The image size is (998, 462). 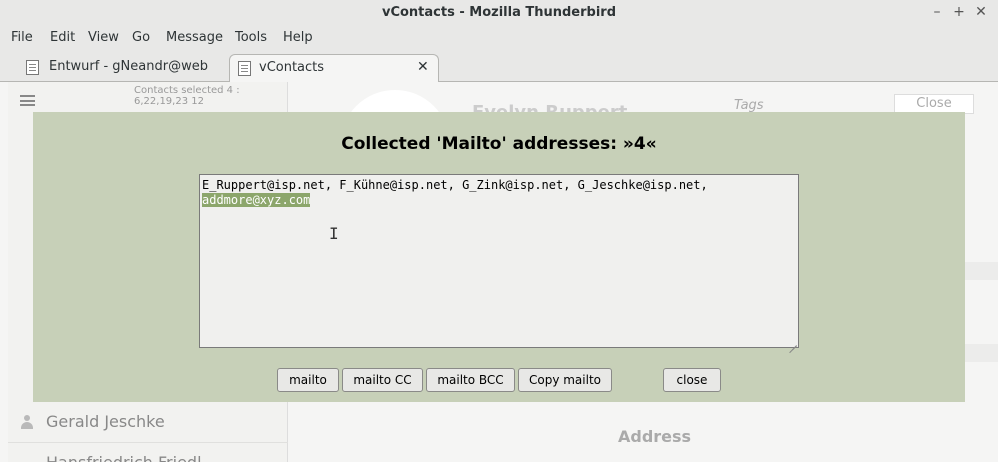 I want to click on tab-draft-label: Entwurf - gNeandr@web, so click(x=128, y=66).